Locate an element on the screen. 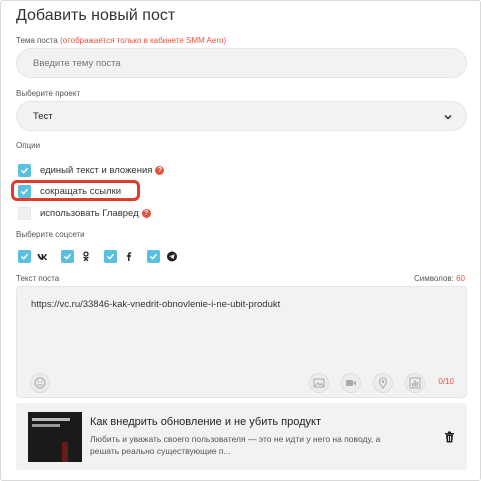 The height and width of the screenshot is (481, 481). option-single-text: единый текст и вложения ? is located at coordinates (91, 170).